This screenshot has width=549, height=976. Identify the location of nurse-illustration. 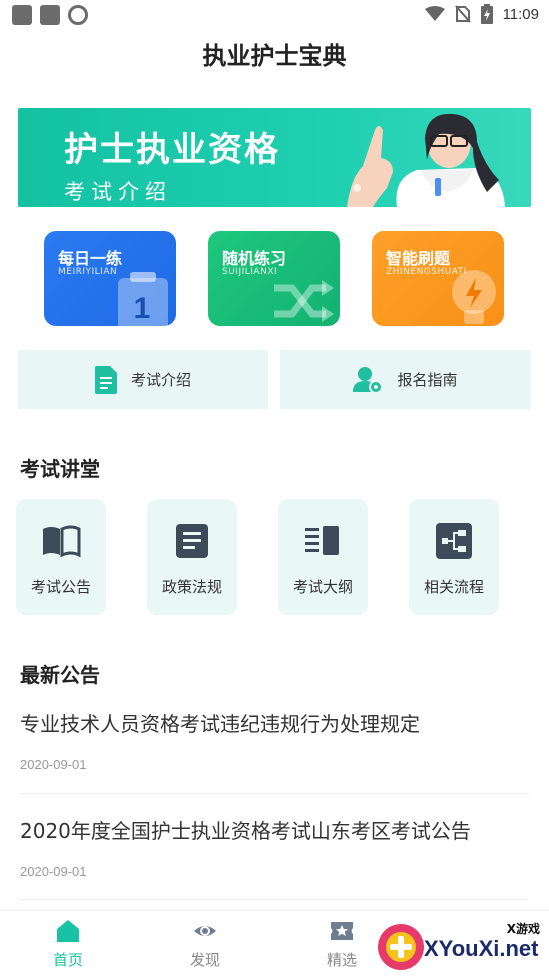
(426, 160).